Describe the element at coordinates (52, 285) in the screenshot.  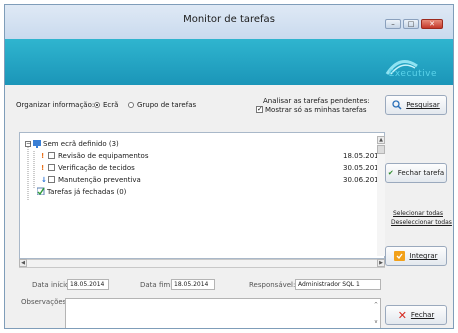
I see `start-date-label: Data início:` at that location.